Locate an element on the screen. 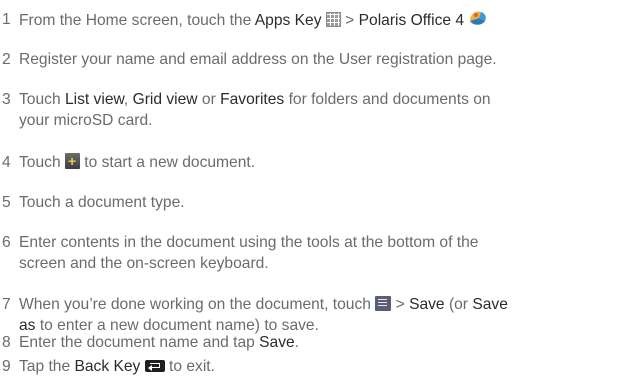  text-run: Enter the document name and tap is located at coordinates (139, 342).